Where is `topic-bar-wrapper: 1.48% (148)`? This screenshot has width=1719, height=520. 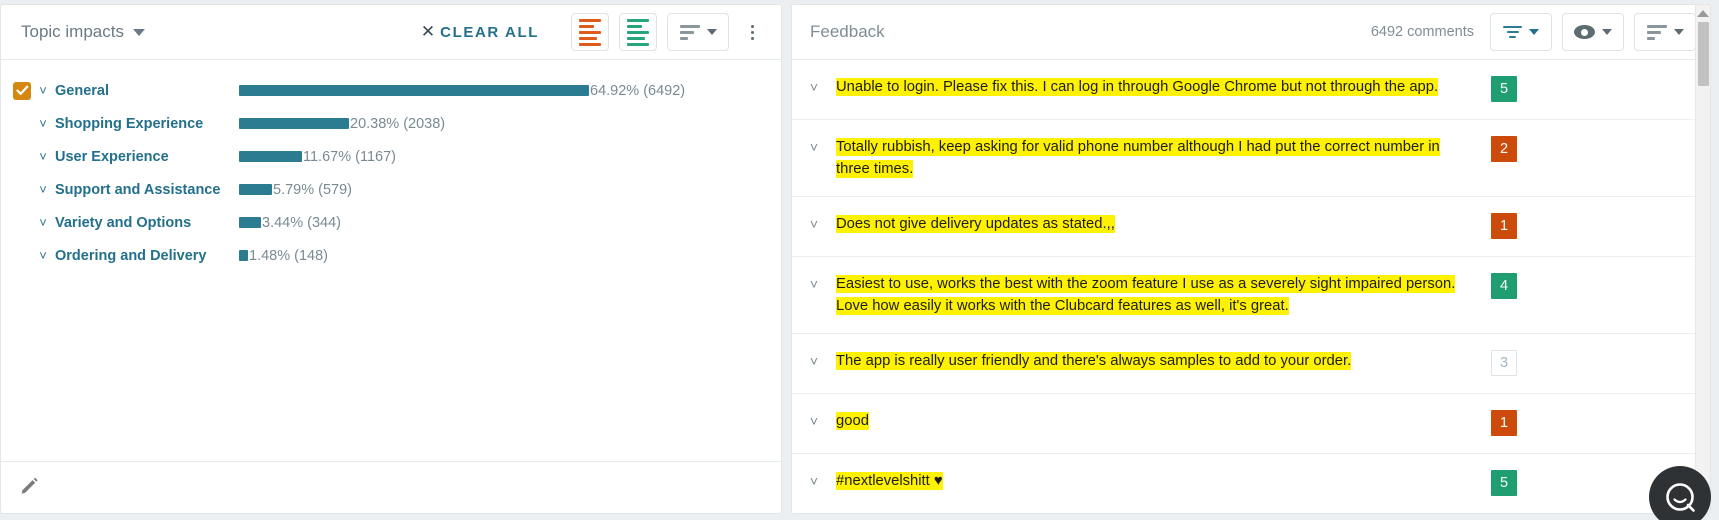
topic-bar-wrapper: 1.48% (148) is located at coordinates (283, 256).